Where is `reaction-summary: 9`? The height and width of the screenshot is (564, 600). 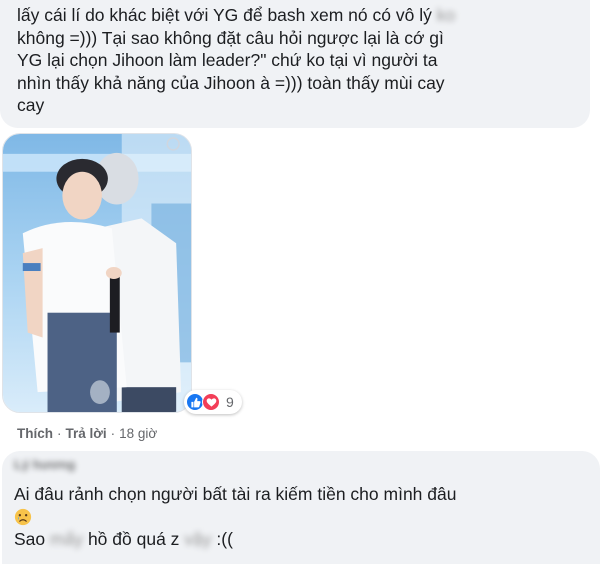 reaction-summary: 9 is located at coordinates (213, 402).